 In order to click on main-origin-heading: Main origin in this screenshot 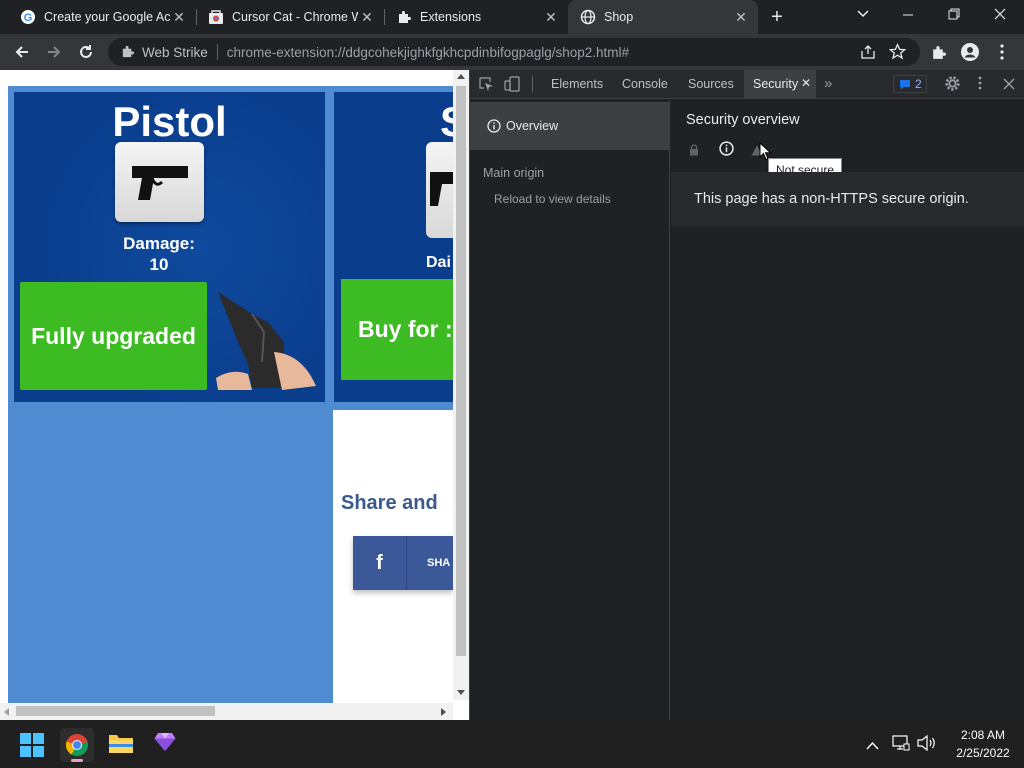, I will do `click(514, 173)`.